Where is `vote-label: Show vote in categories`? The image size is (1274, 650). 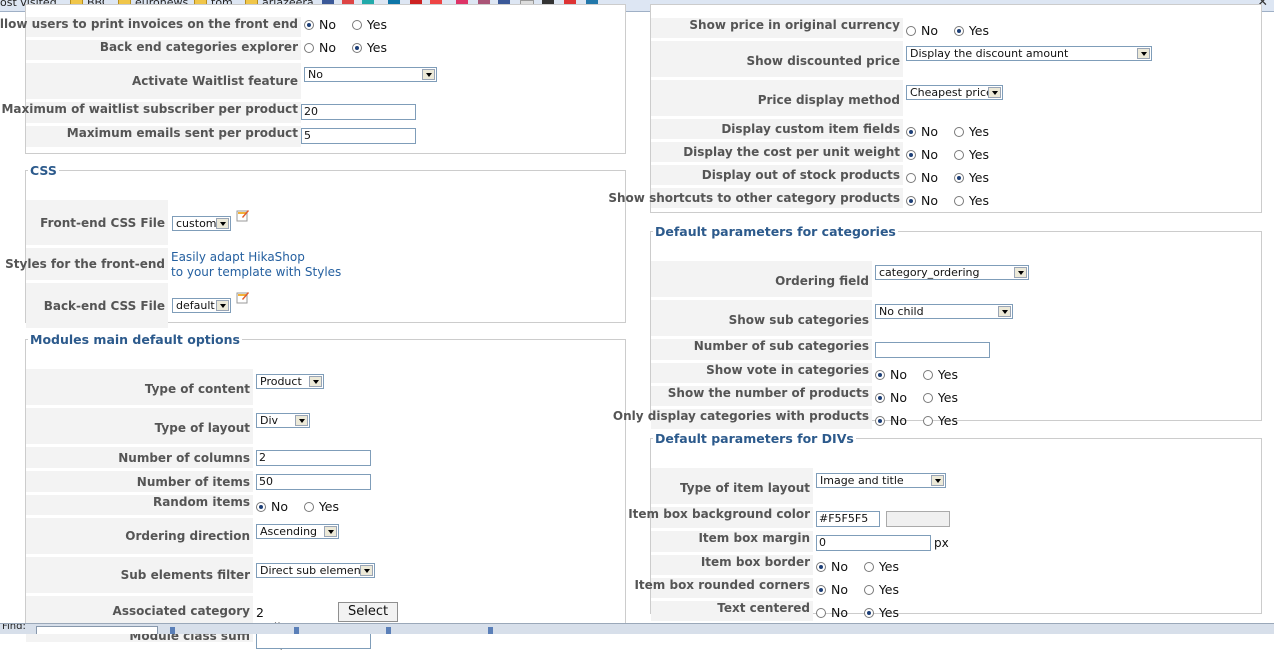 vote-label: Show vote in categories is located at coordinates (761, 373).